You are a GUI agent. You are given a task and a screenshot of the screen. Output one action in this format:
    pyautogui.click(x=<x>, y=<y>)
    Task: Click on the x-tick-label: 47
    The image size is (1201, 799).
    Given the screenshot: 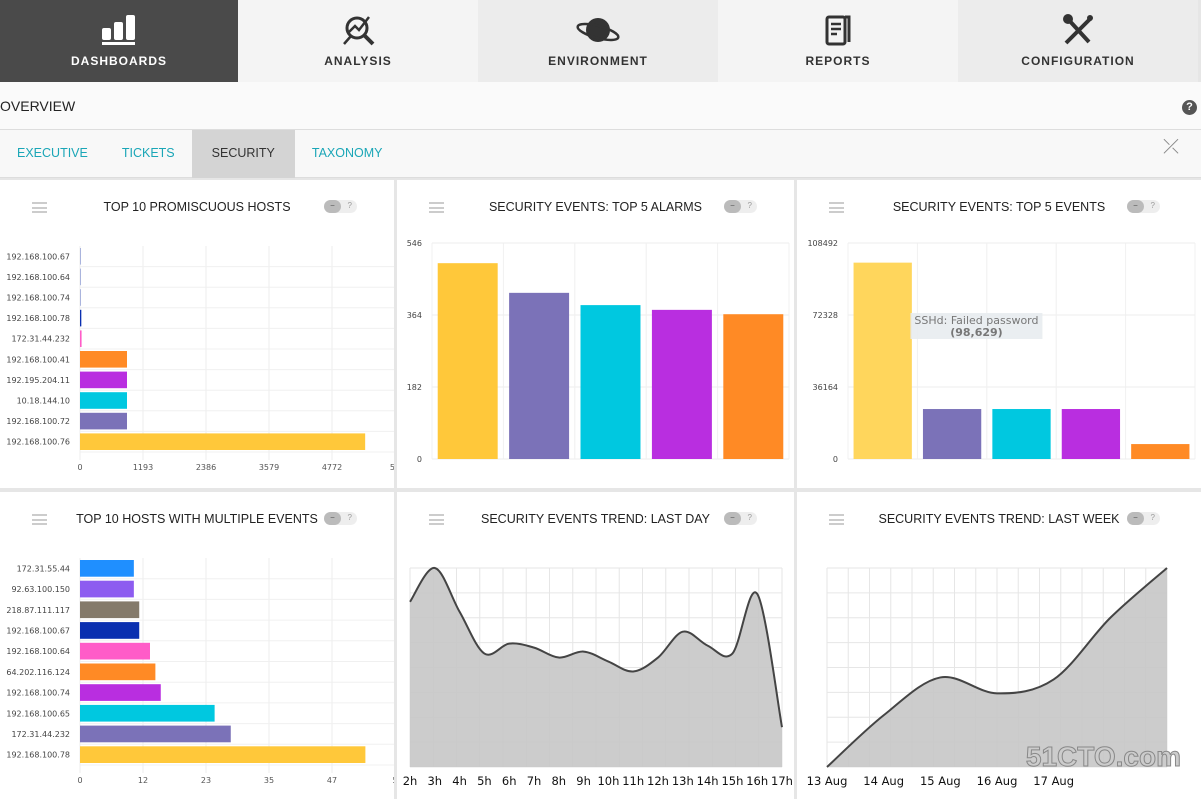 What is the action you would take?
    pyautogui.click(x=332, y=780)
    